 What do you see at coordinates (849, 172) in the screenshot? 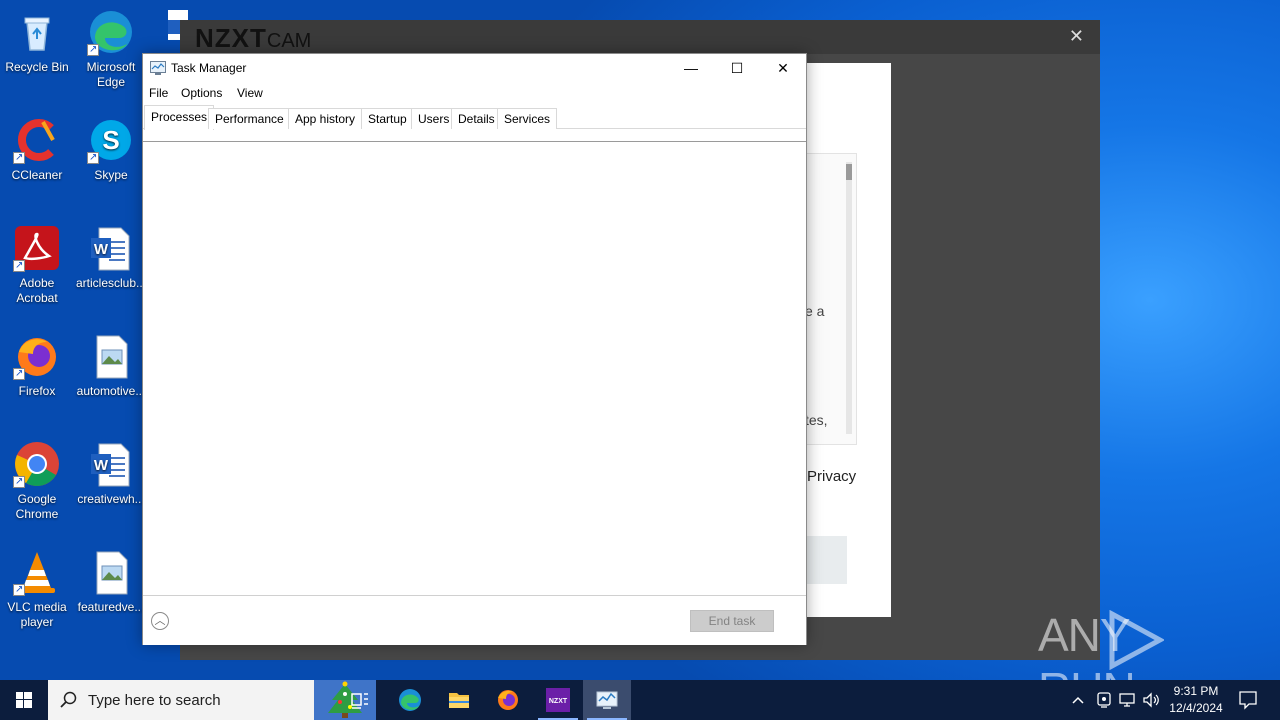
I see `nzxt-scroll-thumb` at bounding box center [849, 172].